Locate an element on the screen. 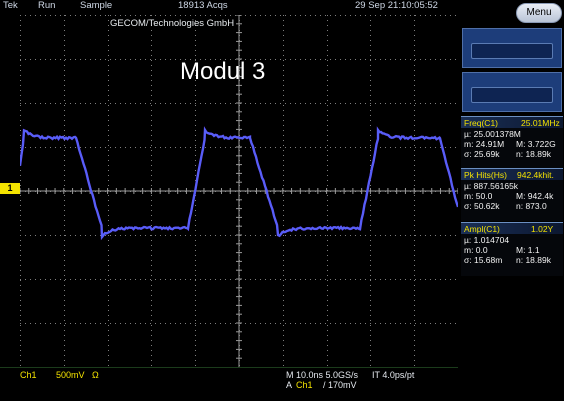  company-label: GECOM/Technologies GmbH is located at coordinates (172, 23).